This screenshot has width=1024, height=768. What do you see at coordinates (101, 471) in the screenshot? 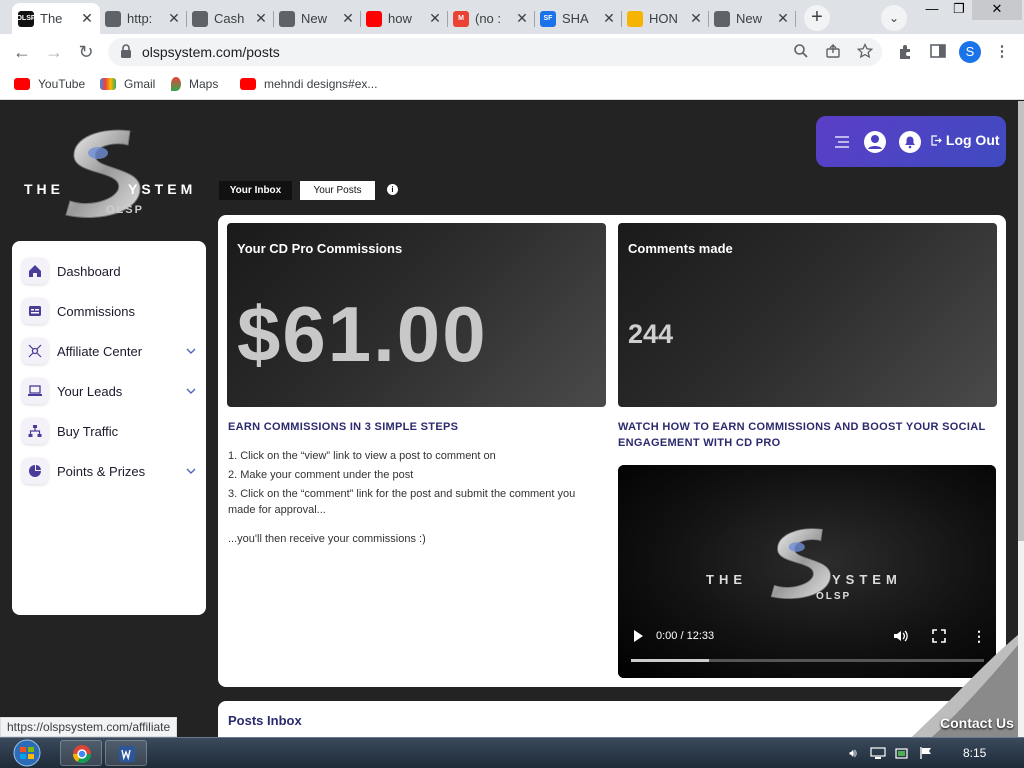
I see `sidebar-item-label: Points & Prizes` at bounding box center [101, 471].